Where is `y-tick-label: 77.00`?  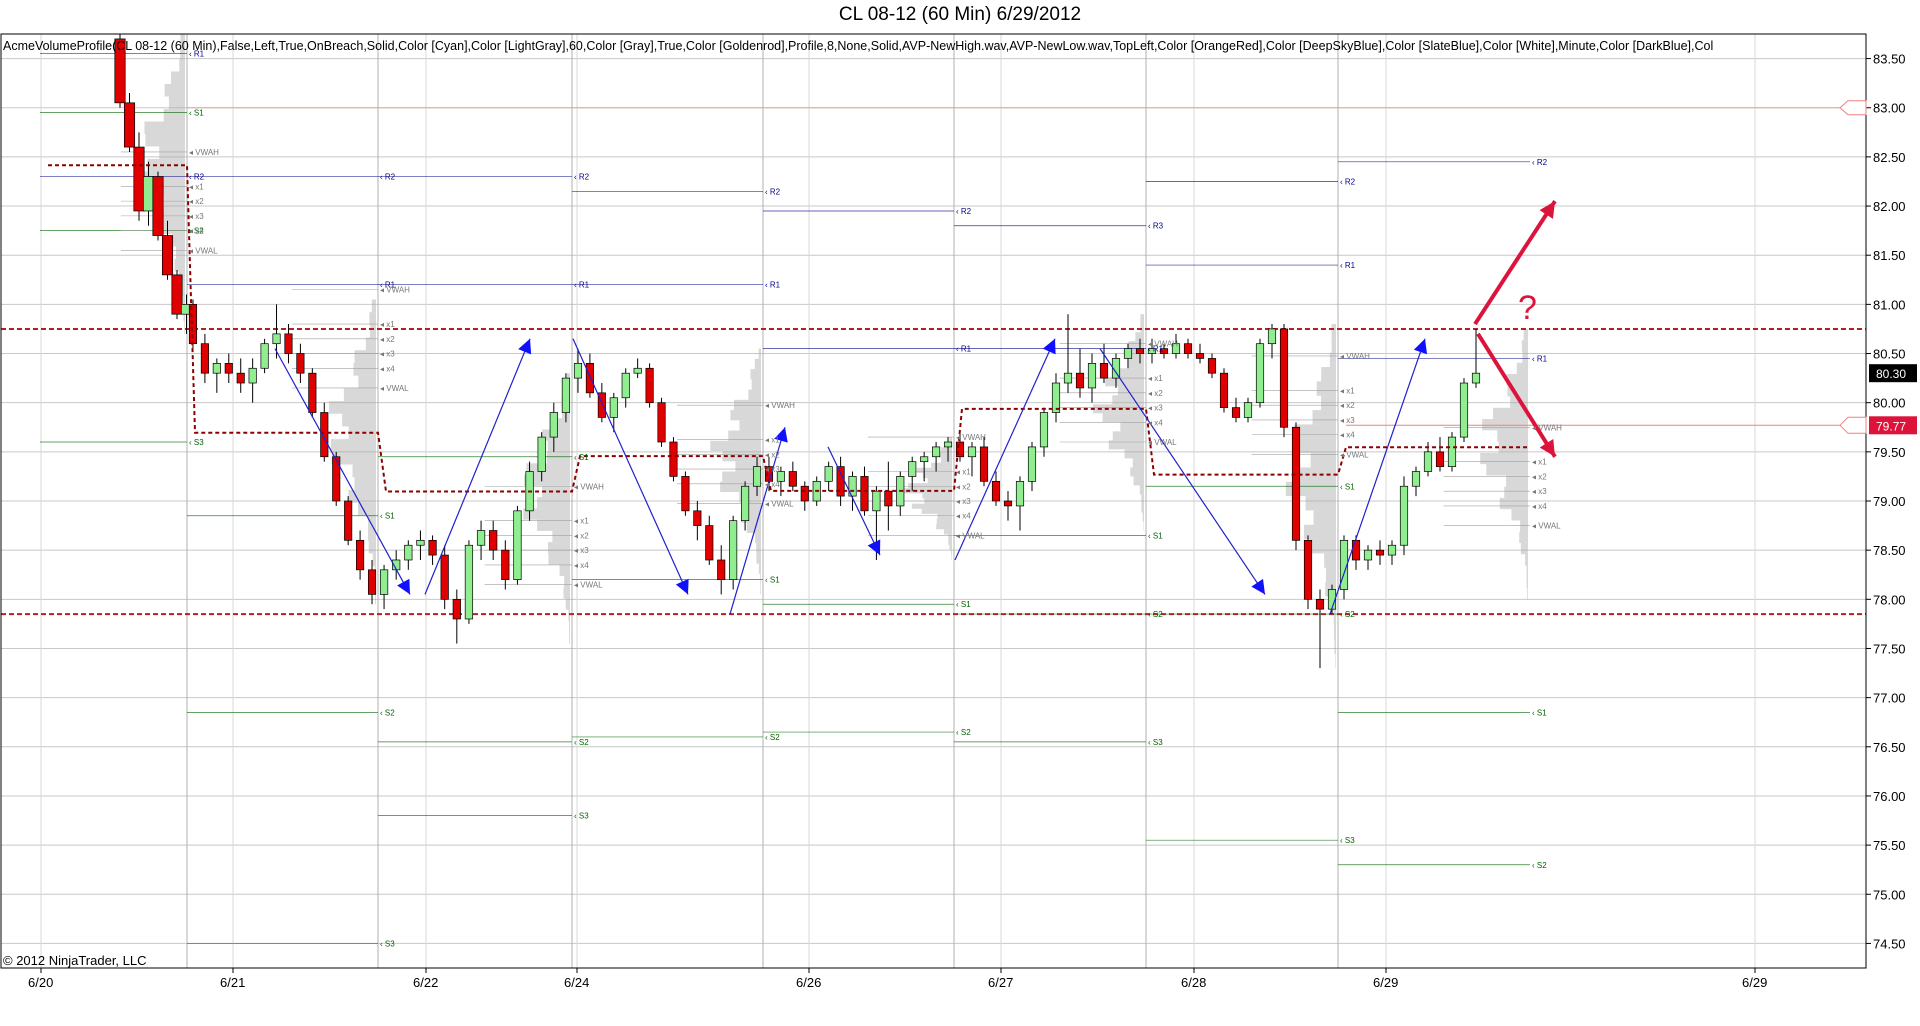
y-tick-label: 77.00 is located at coordinates (1889, 698).